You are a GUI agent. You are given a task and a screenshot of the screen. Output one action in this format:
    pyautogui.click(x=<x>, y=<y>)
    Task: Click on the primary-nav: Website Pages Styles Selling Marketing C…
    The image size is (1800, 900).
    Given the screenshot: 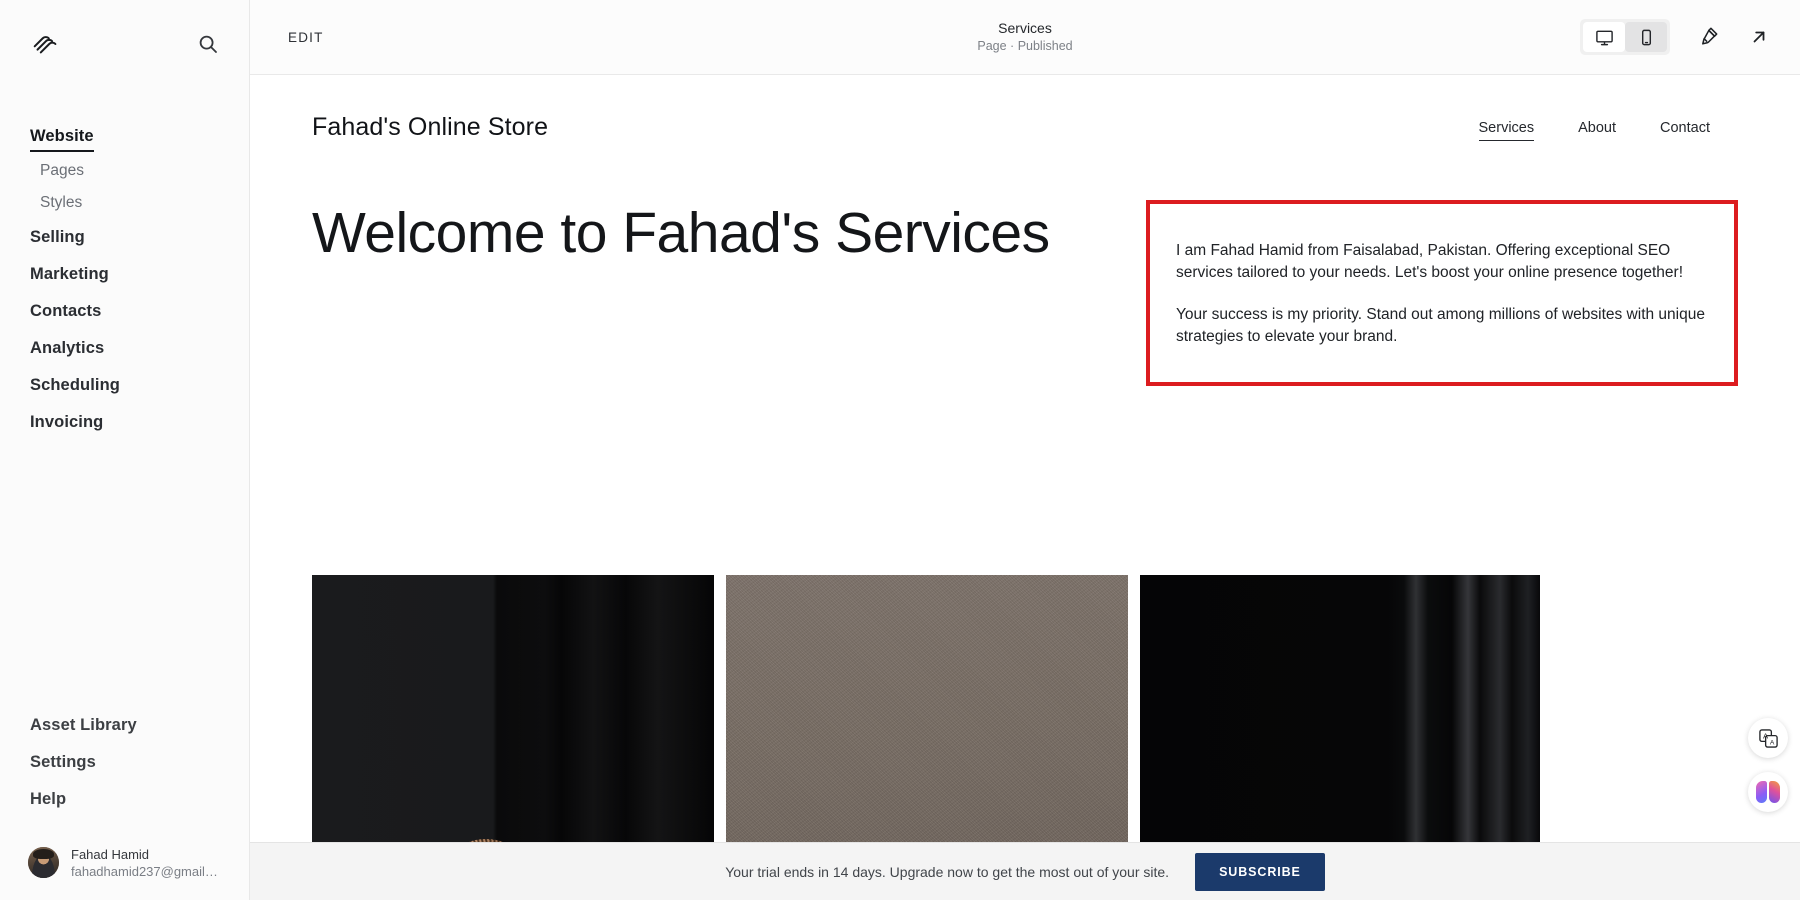 What is the action you would take?
    pyautogui.click(x=124, y=264)
    